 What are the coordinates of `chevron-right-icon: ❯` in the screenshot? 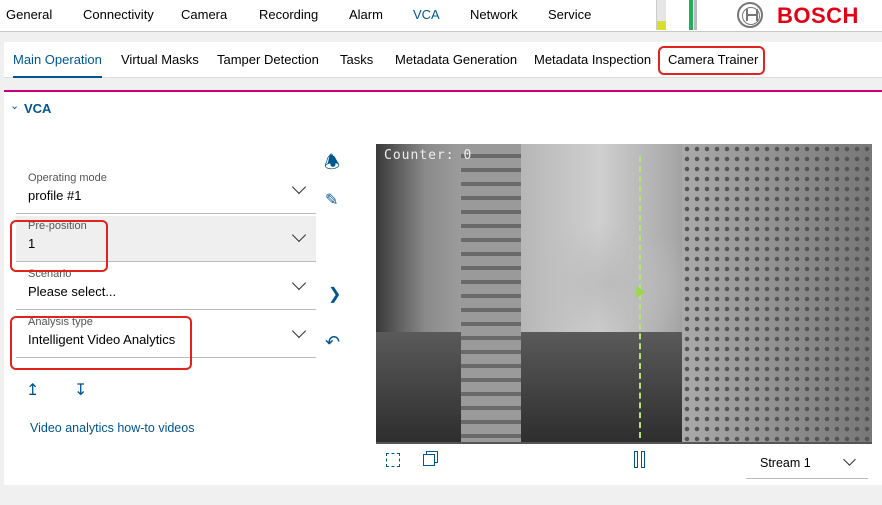 It's located at (334, 294).